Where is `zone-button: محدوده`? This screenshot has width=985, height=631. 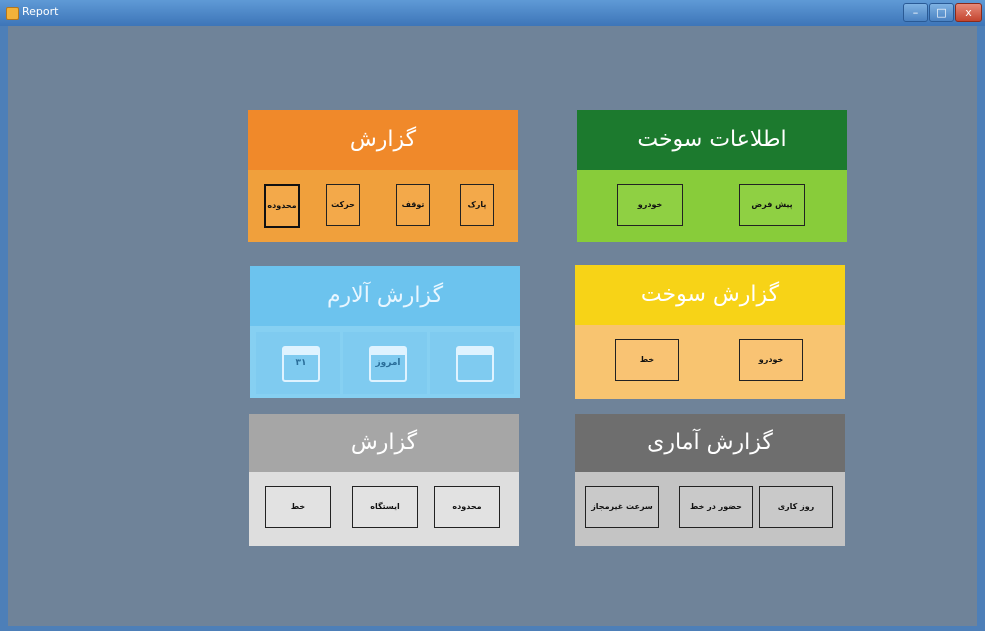 zone-button: محدوده is located at coordinates (467, 507).